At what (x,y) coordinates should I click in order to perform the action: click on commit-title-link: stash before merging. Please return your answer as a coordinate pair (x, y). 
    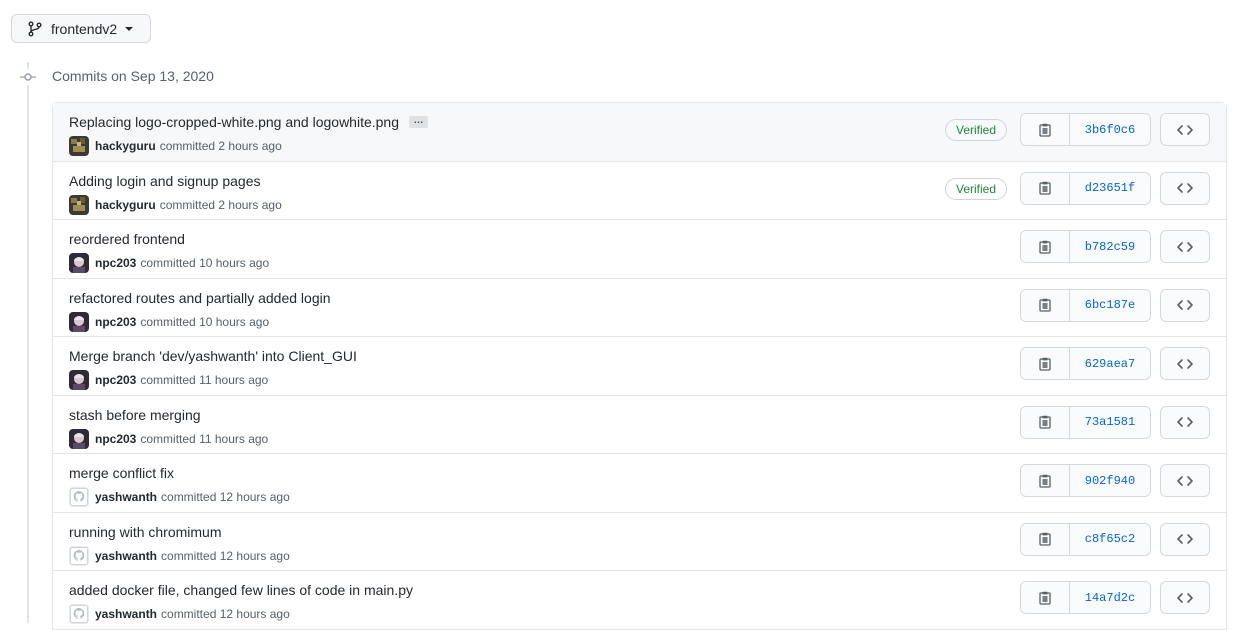
    Looking at the image, I should click on (135, 415).